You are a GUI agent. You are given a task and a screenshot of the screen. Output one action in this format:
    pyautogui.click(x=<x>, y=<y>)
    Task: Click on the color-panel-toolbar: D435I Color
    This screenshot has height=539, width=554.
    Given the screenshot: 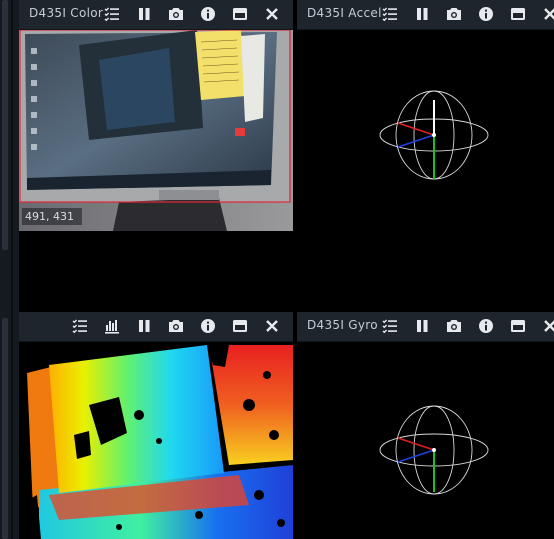 What is the action you would take?
    pyautogui.click(x=156, y=15)
    